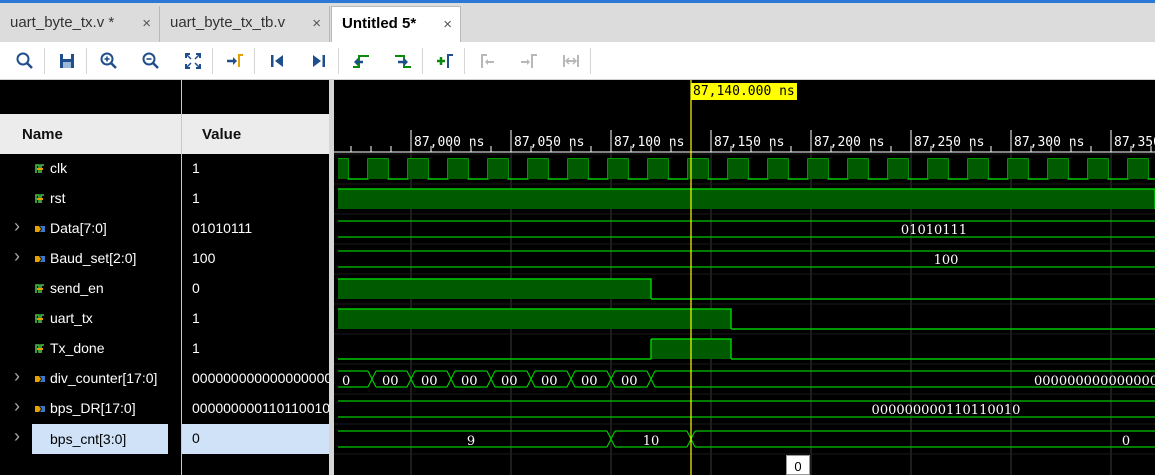  Describe the element at coordinates (222, 228) in the screenshot. I see `signal-value: 01010111` at that location.